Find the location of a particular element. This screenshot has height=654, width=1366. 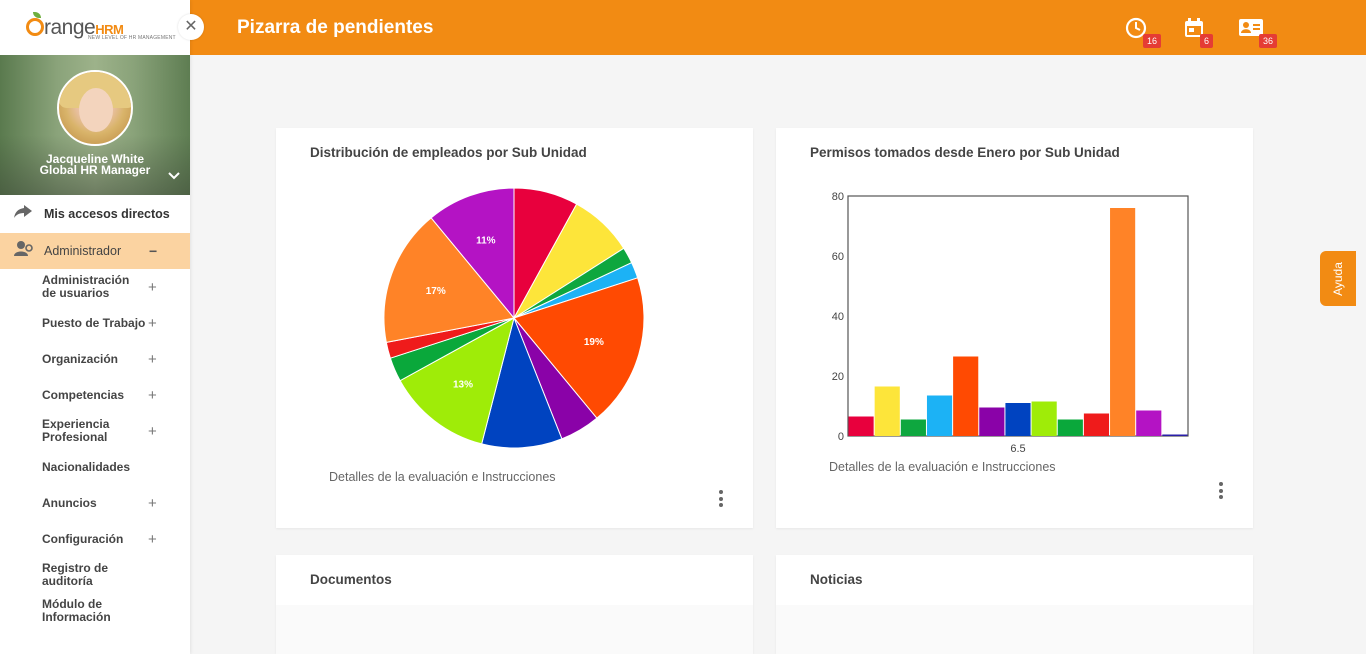

sidebar-item: Nacionalidades is located at coordinates (95, 467).